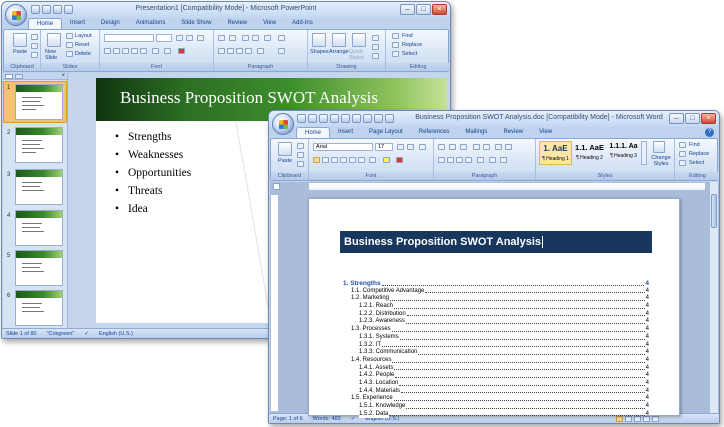  I want to click on ruler-toggle-icon, so click(276, 186).